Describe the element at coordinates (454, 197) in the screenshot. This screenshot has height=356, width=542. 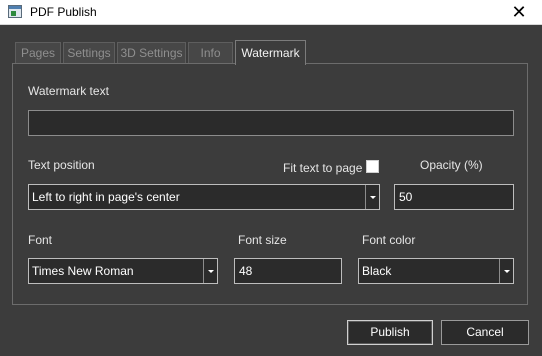
I see `opacity-input: 50` at that location.